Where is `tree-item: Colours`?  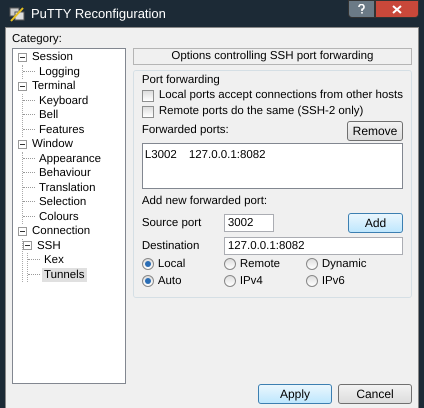
tree-item: Colours is located at coordinates (59, 217).